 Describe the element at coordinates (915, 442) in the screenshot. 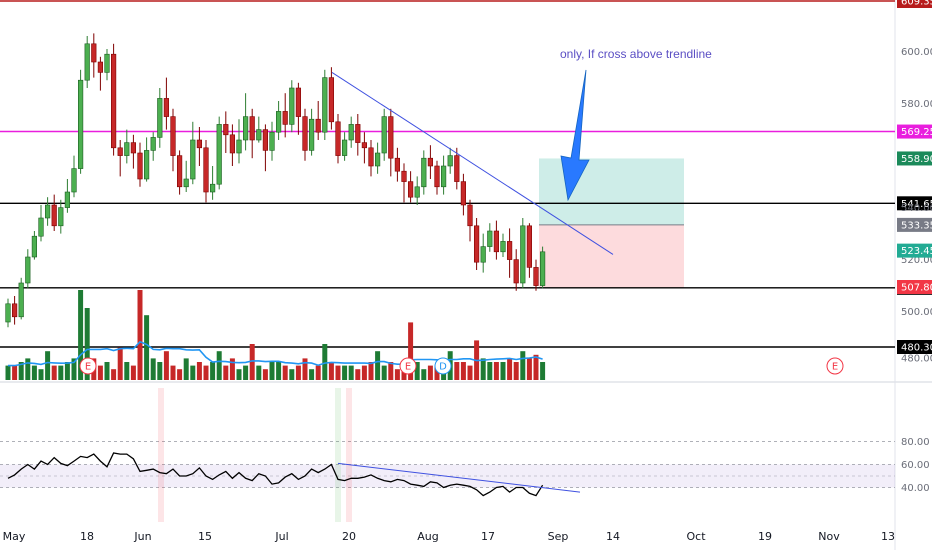

I see `rsi-tick-2: 80.00` at that location.